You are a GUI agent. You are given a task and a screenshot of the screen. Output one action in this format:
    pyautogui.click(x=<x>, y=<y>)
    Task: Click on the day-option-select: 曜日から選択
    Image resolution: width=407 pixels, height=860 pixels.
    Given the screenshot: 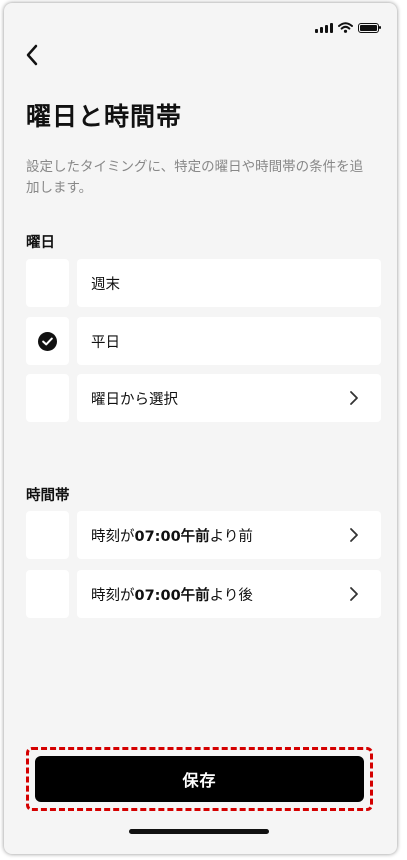 What is the action you would take?
    pyautogui.click(x=203, y=398)
    